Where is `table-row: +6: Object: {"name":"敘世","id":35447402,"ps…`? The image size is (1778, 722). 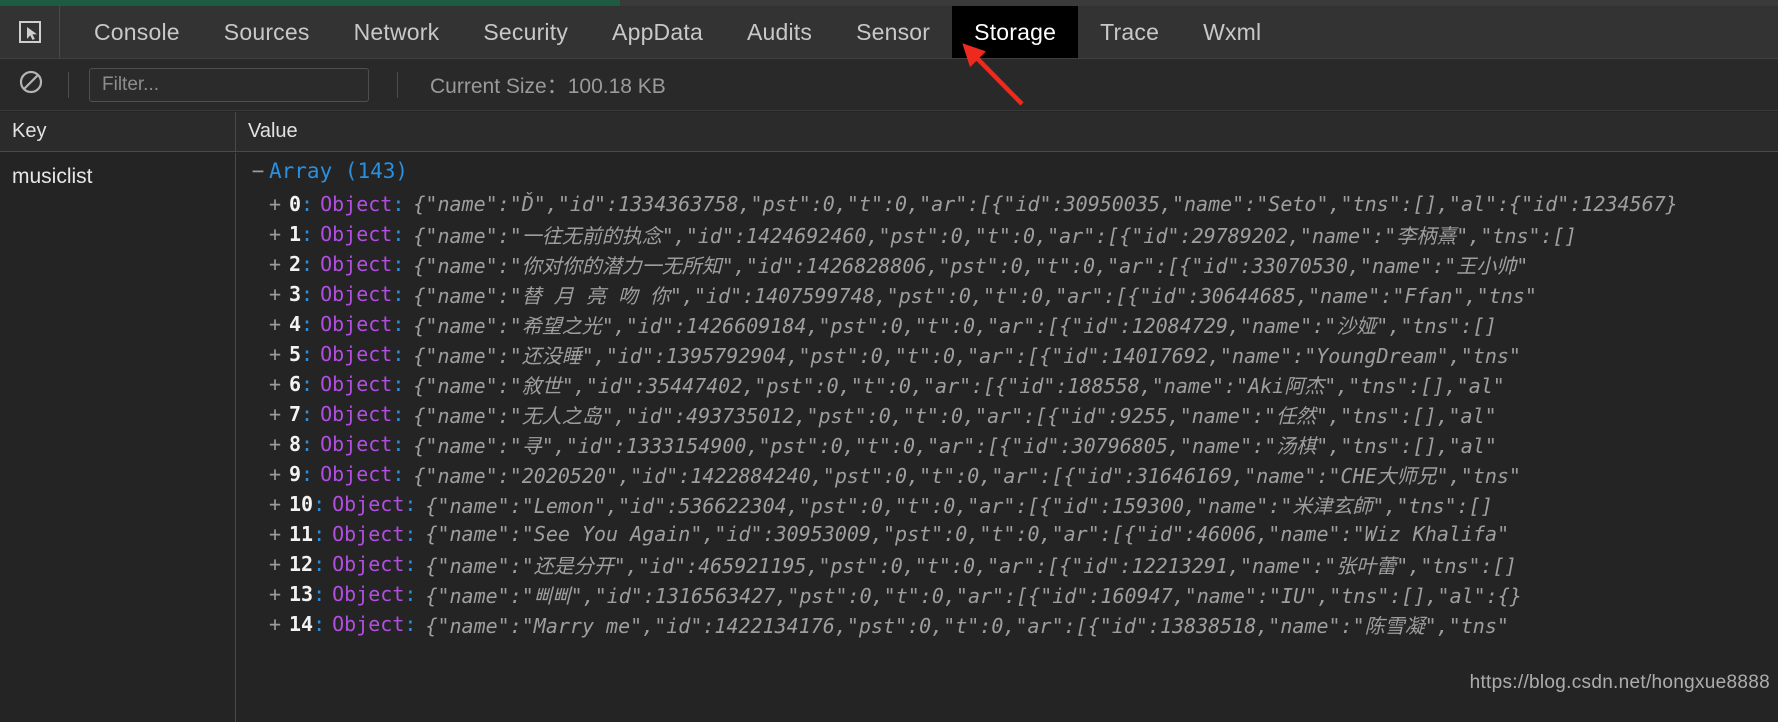
table-row: +6: Object: {"name":"敘世","id":35447402,"ps… is located at coordinates (1007, 384).